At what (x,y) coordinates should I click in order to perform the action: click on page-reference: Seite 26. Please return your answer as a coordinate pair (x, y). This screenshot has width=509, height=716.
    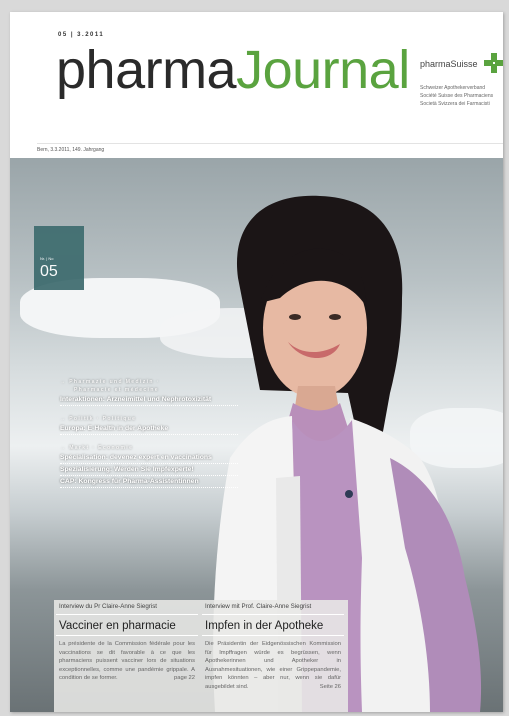
    Looking at the image, I should click on (330, 686).